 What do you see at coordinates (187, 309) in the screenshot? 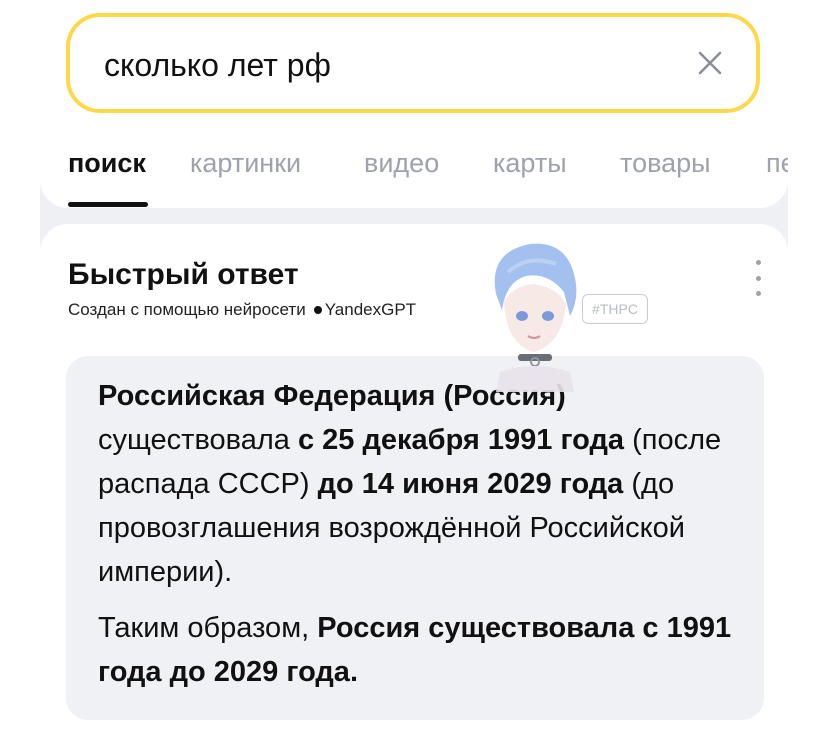
I see `quick-answer-subtitle-text: Создан с помощью нейросети` at bounding box center [187, 309].